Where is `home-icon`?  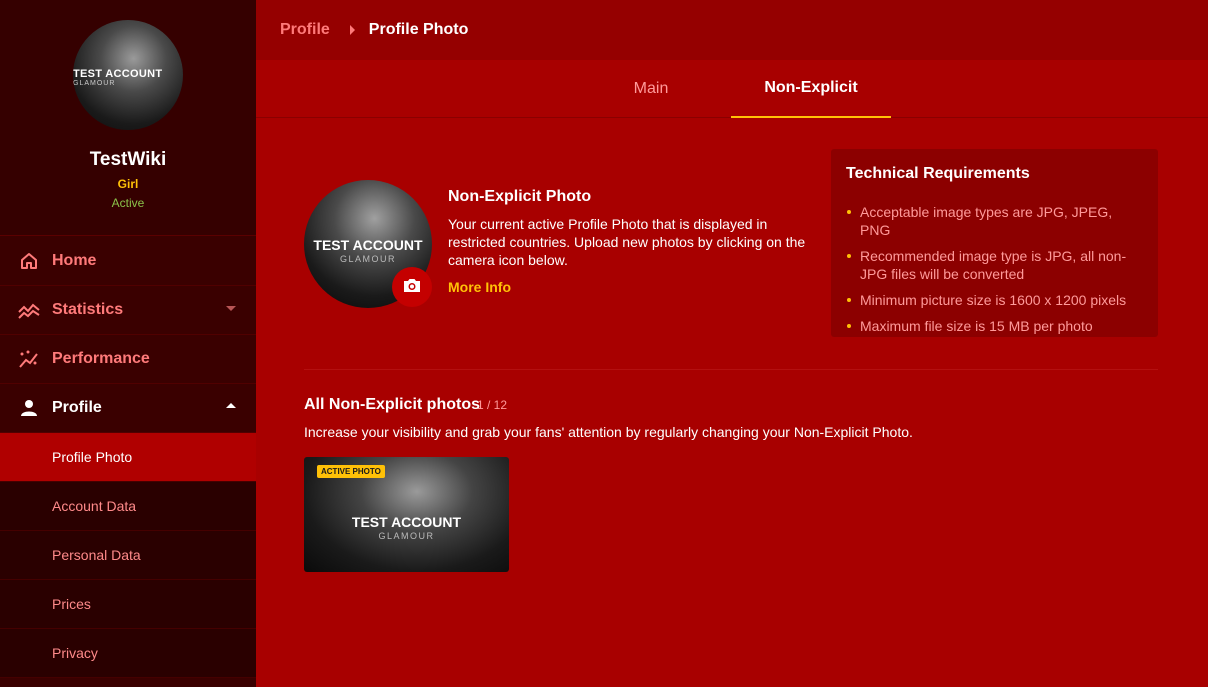 home-icon is located at coordinates (29, 261).